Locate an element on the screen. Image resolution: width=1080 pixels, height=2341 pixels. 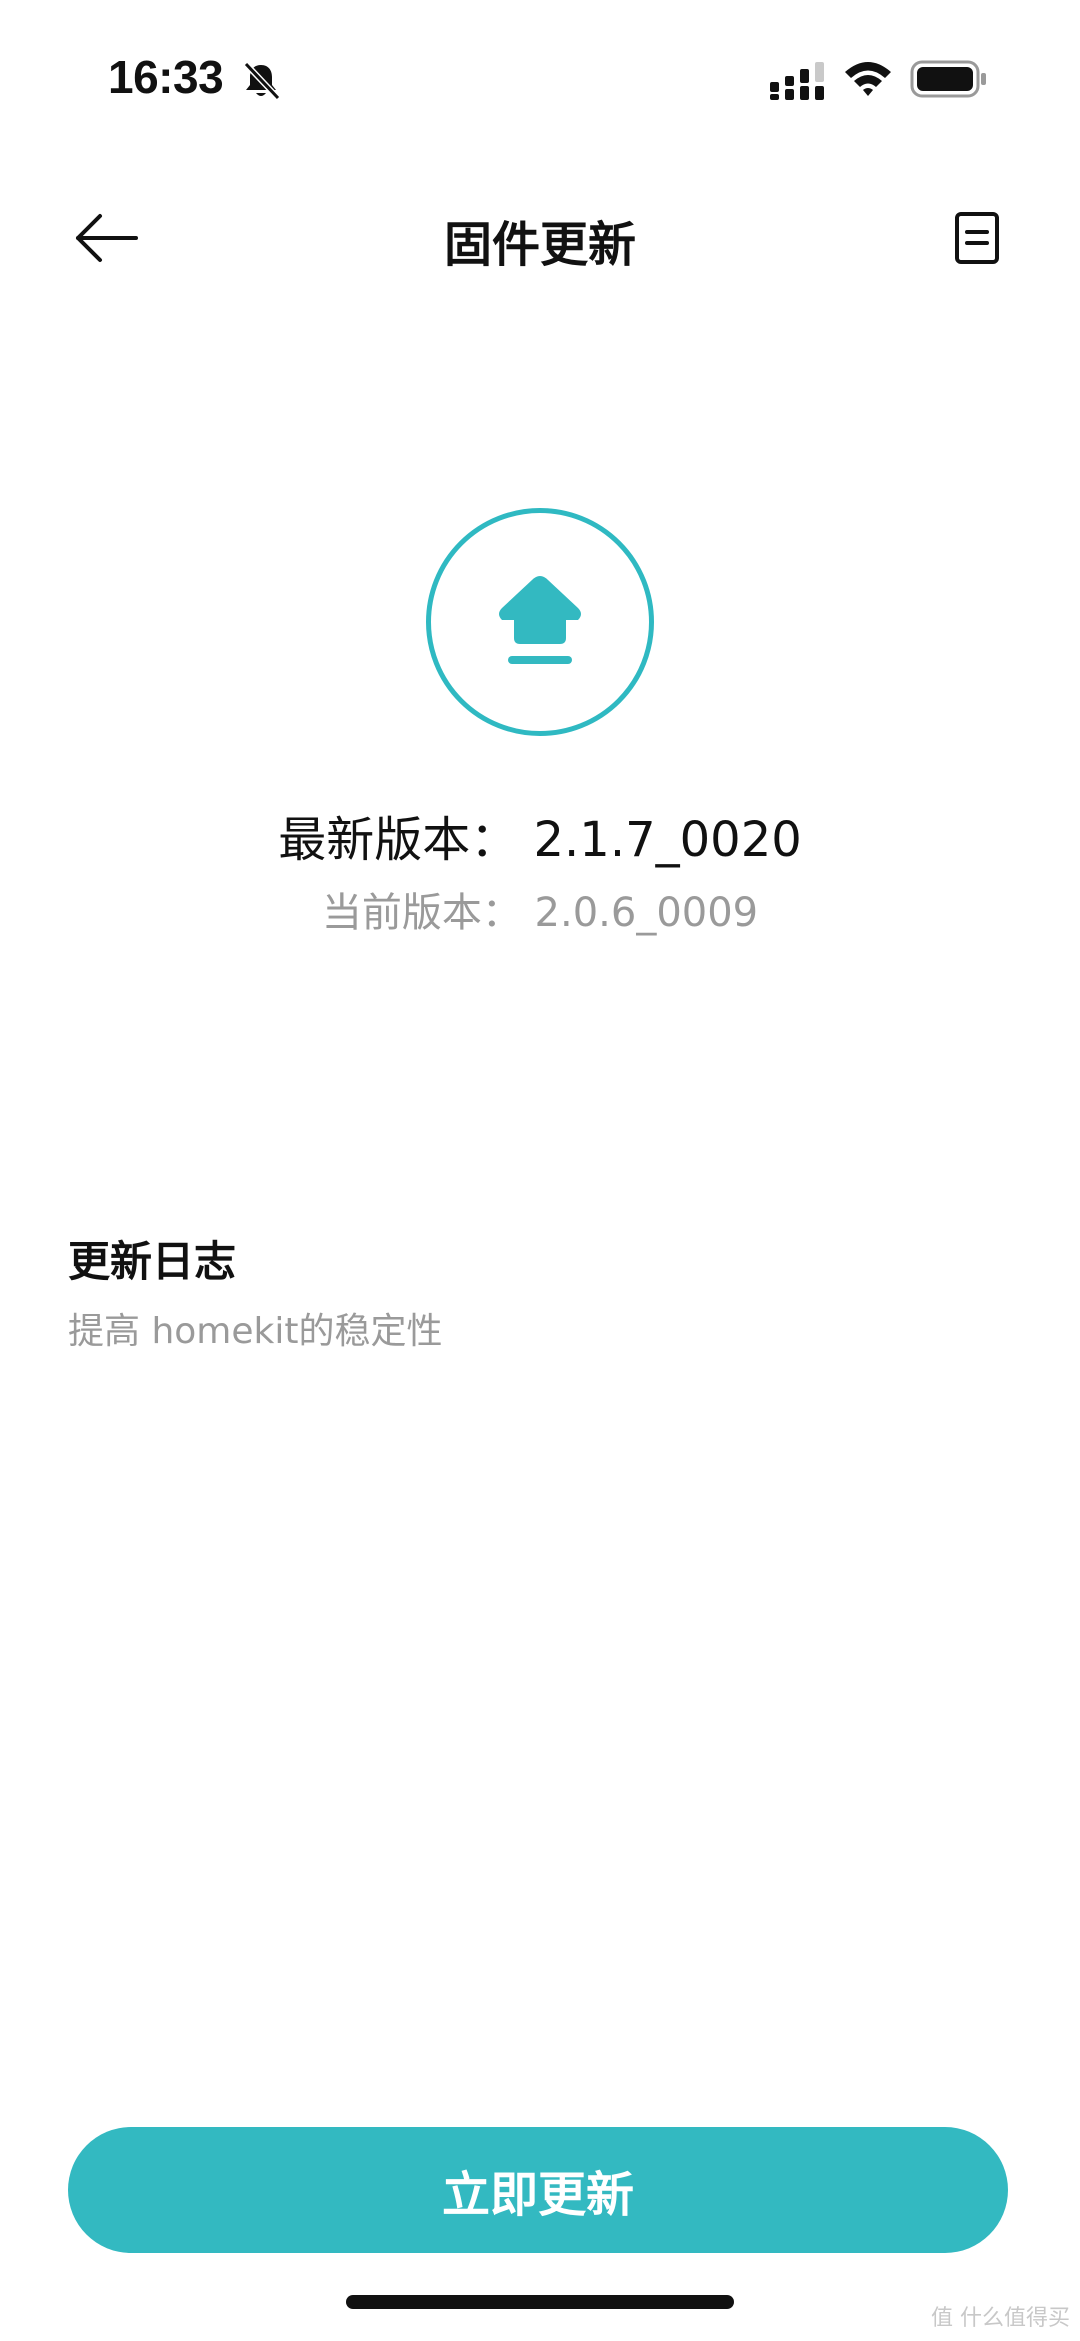
upload-arrow-icon is located at coordinates (540, 620).